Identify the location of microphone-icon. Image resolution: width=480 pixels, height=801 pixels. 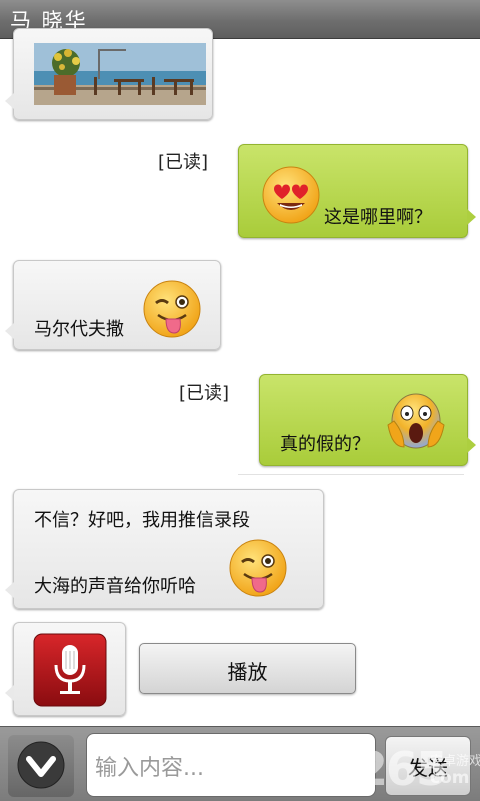
(70, 672).